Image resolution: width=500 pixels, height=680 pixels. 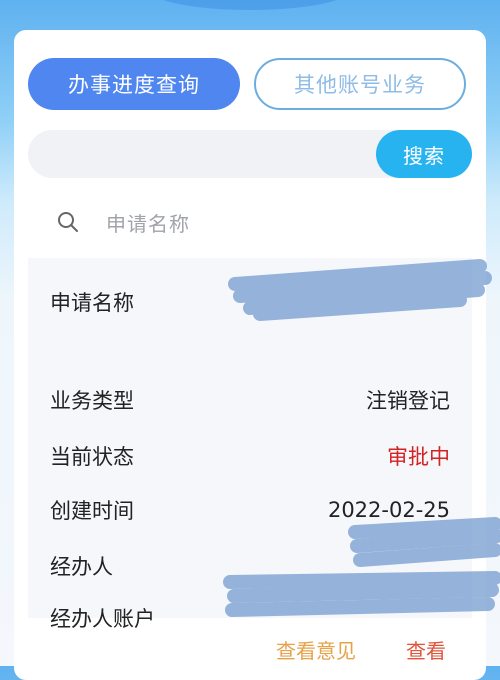 I want to click on search-icon, so click(x=68, y=222).